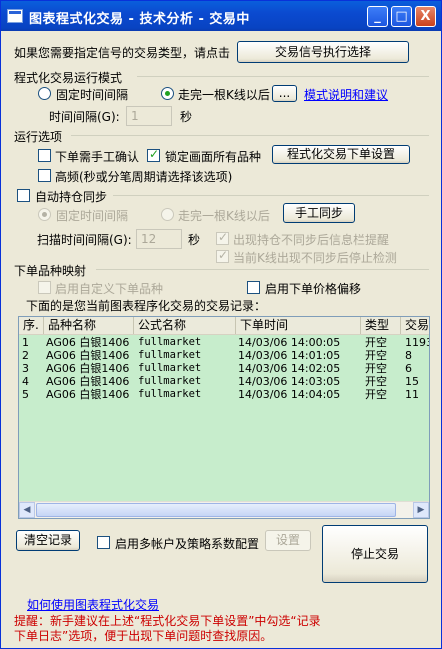 The image size is (442, 649). What do you see at coordinates (187, 544) in the screenshot?
I see `multi-account-label: 启用多帐户及策略系数配置` at bounding box center [187, 544].